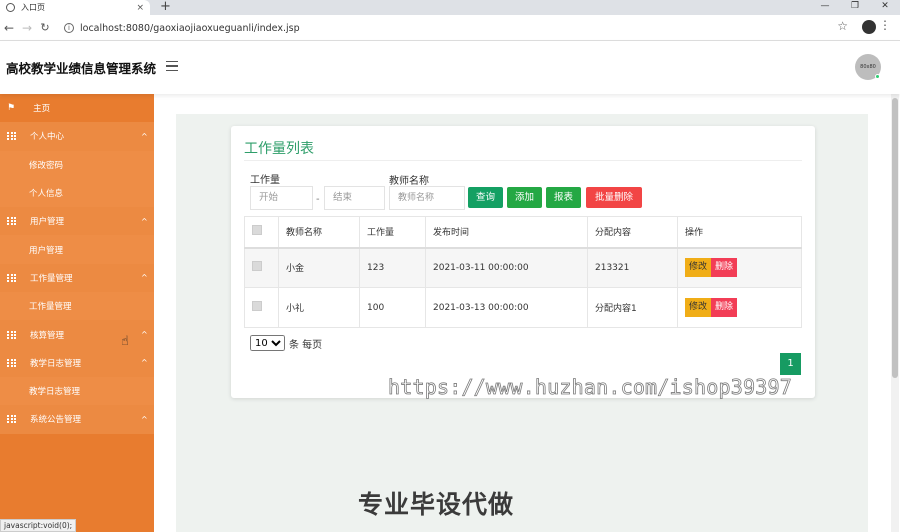 This screenshot has width=900, height=532. What do you see at coordinates (165, 7) in the screenshot?
I see `new-tab-button: +` at bounding box center [165, 7].